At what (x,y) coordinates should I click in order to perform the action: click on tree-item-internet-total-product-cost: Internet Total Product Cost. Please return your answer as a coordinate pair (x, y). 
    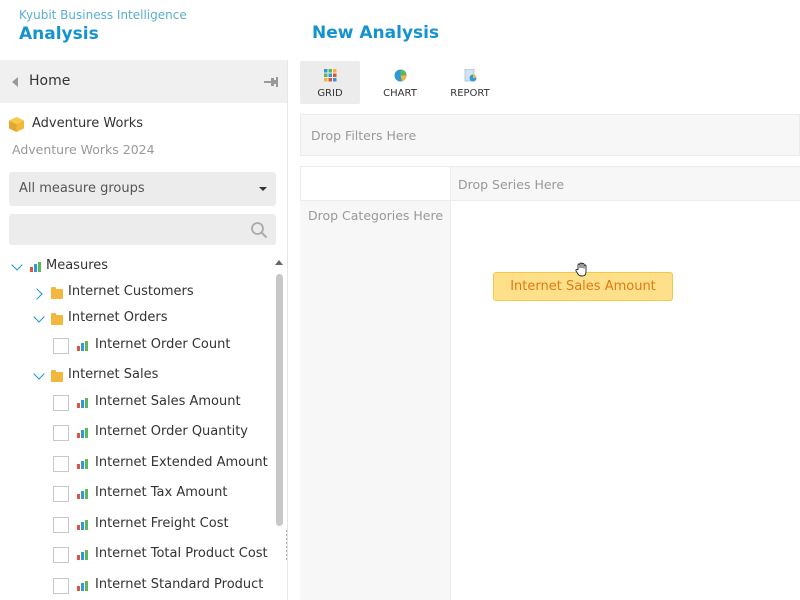
    Looking at the image, I should click on (136, 558).